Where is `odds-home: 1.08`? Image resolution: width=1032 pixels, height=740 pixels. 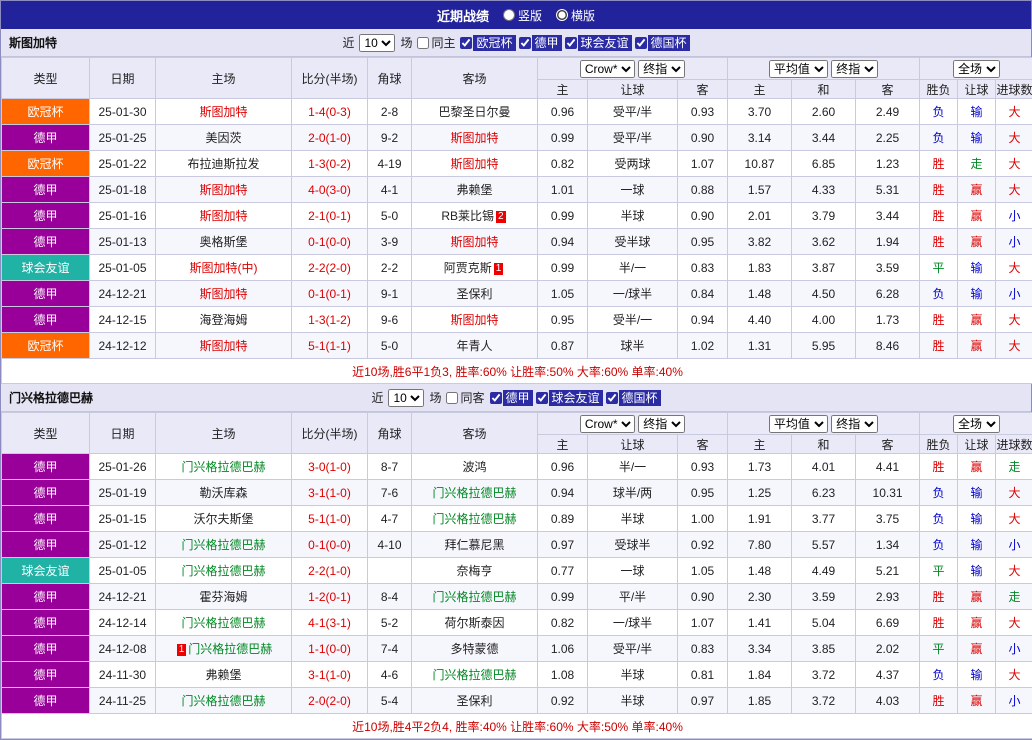
odds-home: 1.08 is located at coordinates (563, 675).